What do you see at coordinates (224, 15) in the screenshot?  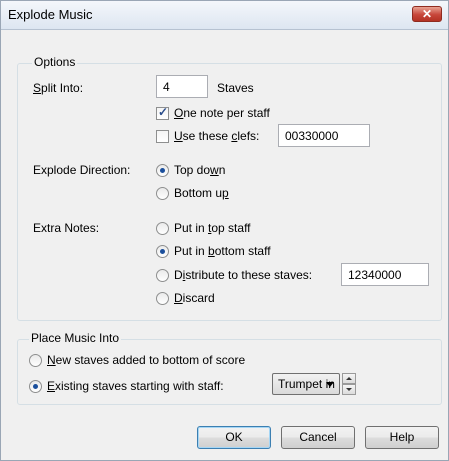 I see `title-bar: Explode Music ✕` at bounding box center [224, 15].